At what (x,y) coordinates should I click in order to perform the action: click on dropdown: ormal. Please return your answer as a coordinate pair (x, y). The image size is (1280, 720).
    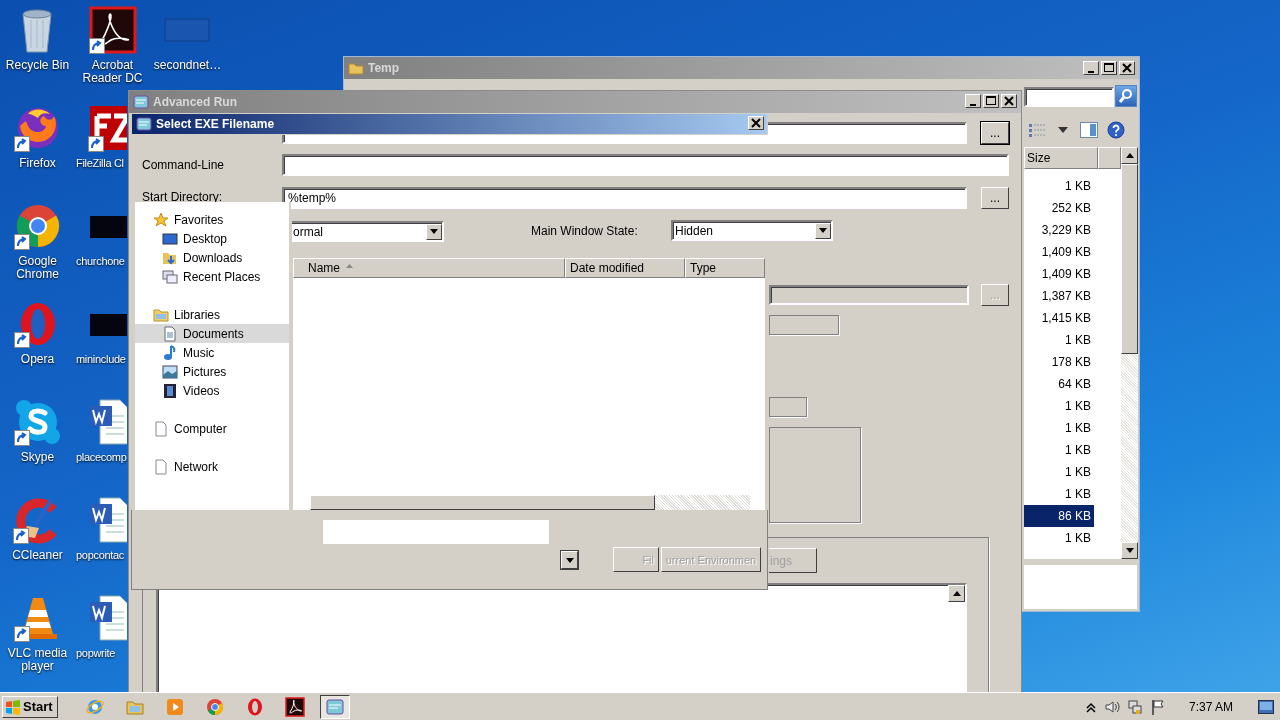
    Looking at the image, I should click on (368, 231).